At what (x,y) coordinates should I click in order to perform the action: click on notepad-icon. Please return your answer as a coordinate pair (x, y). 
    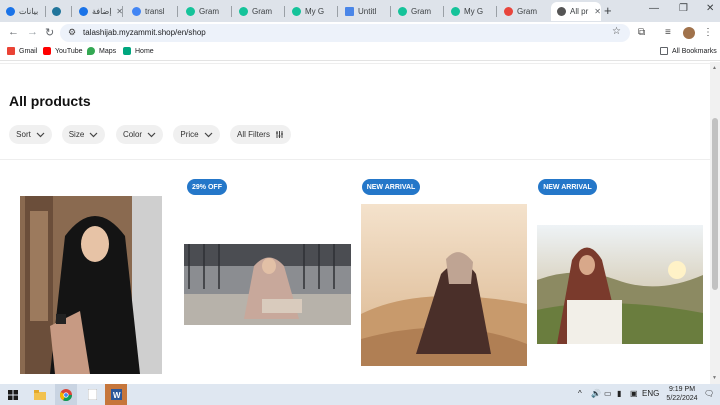
    Looking at the image, I should click on (92, 394).